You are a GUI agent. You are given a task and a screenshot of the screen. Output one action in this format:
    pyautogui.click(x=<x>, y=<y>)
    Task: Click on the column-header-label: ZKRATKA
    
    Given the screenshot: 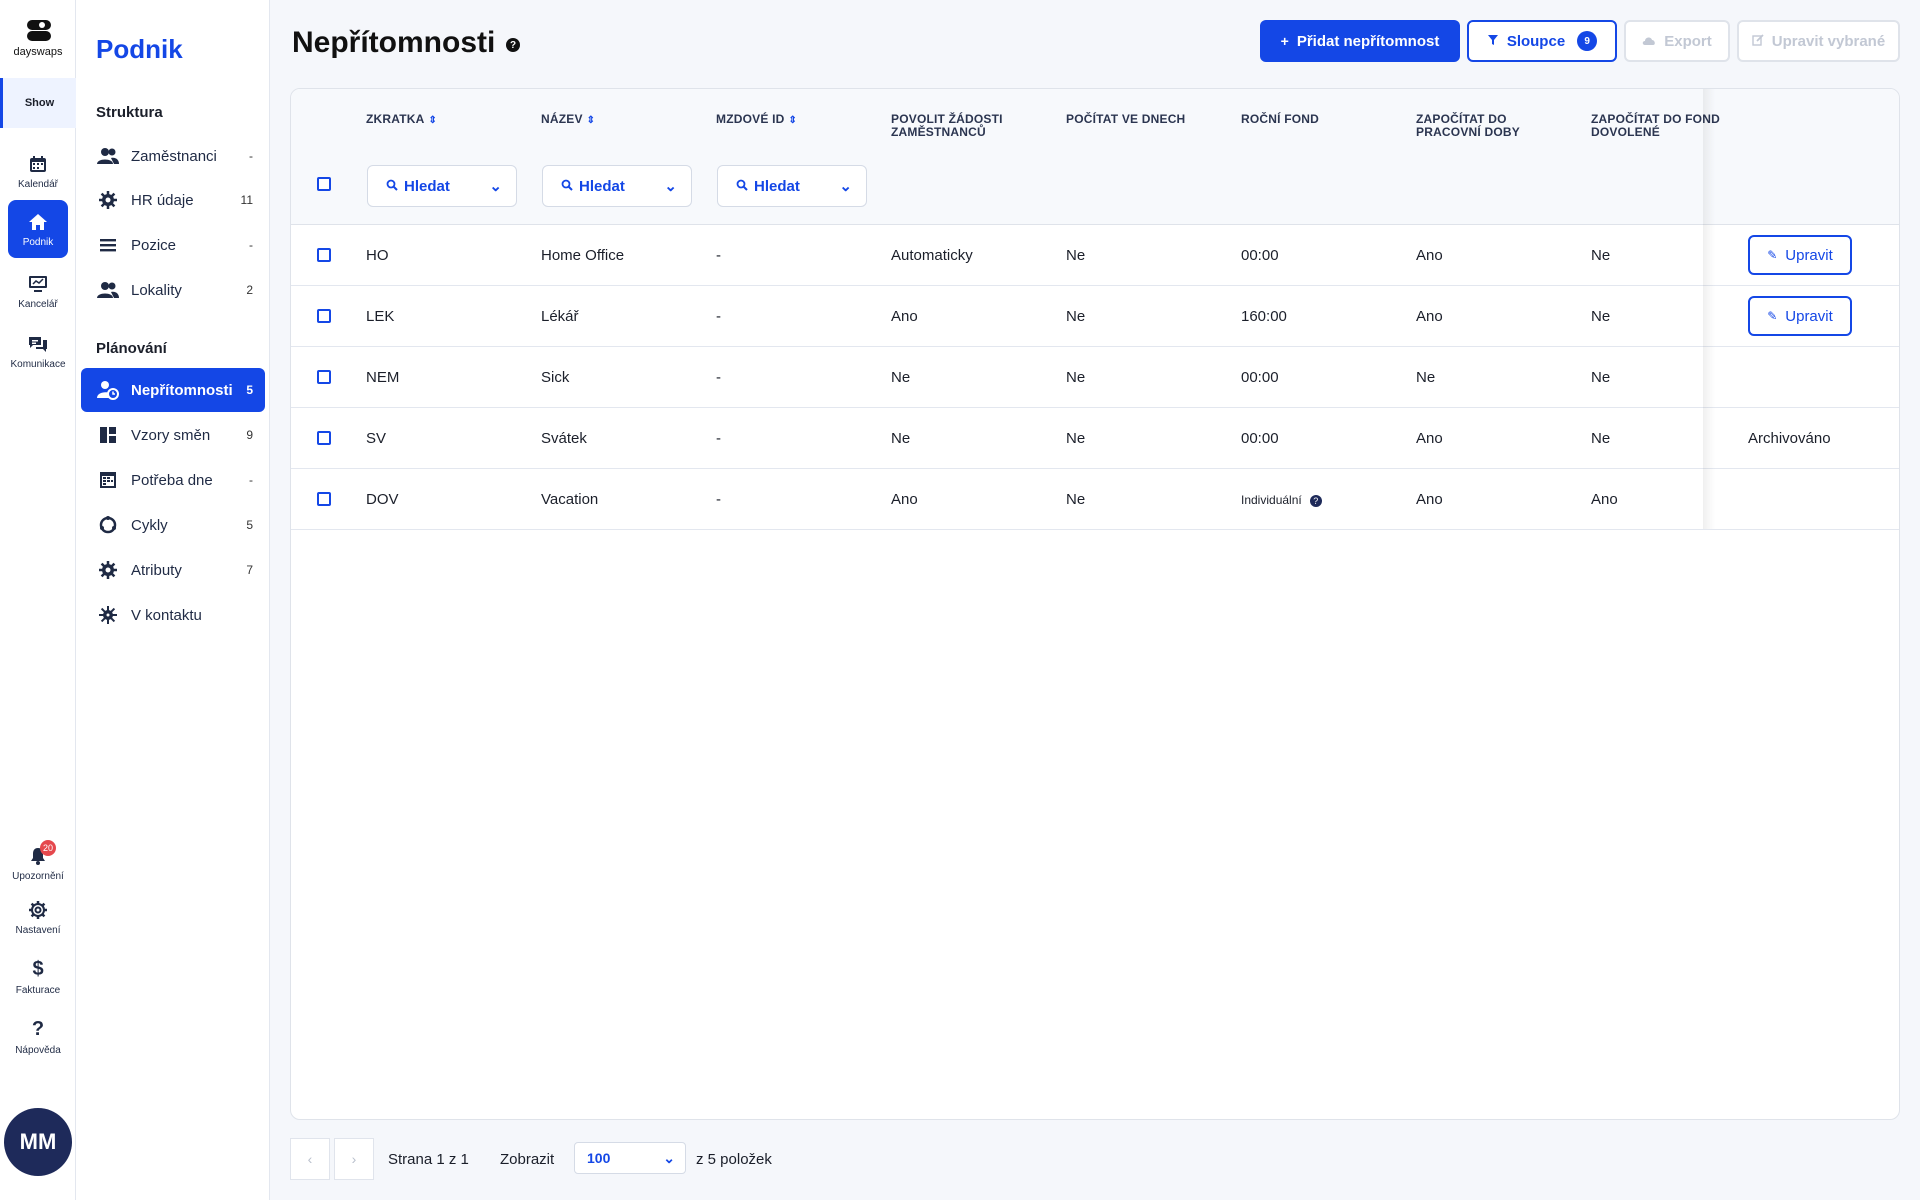 What is the action you would take?
    pyautogui.click(x=395, y=119)
    